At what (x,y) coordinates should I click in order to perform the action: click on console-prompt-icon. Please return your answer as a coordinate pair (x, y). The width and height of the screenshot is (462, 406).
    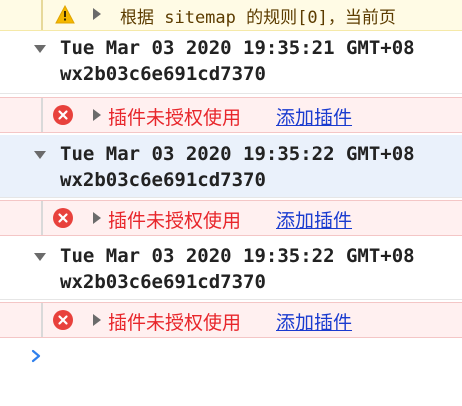
    Looking at the image, I should click on (36, 356).